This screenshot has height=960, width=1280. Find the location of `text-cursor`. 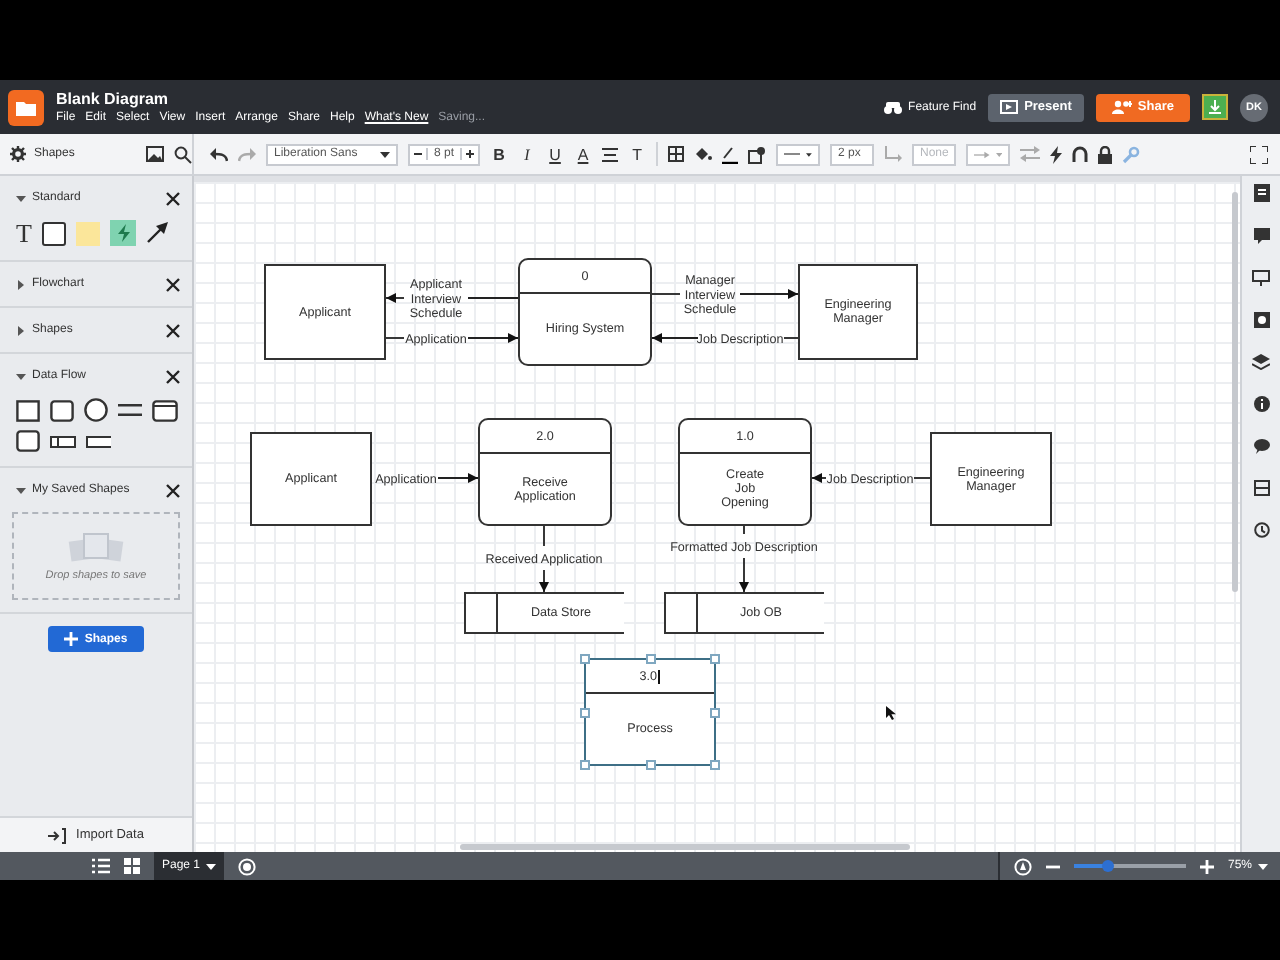

text-cursor is located at coordinates (659, 676).